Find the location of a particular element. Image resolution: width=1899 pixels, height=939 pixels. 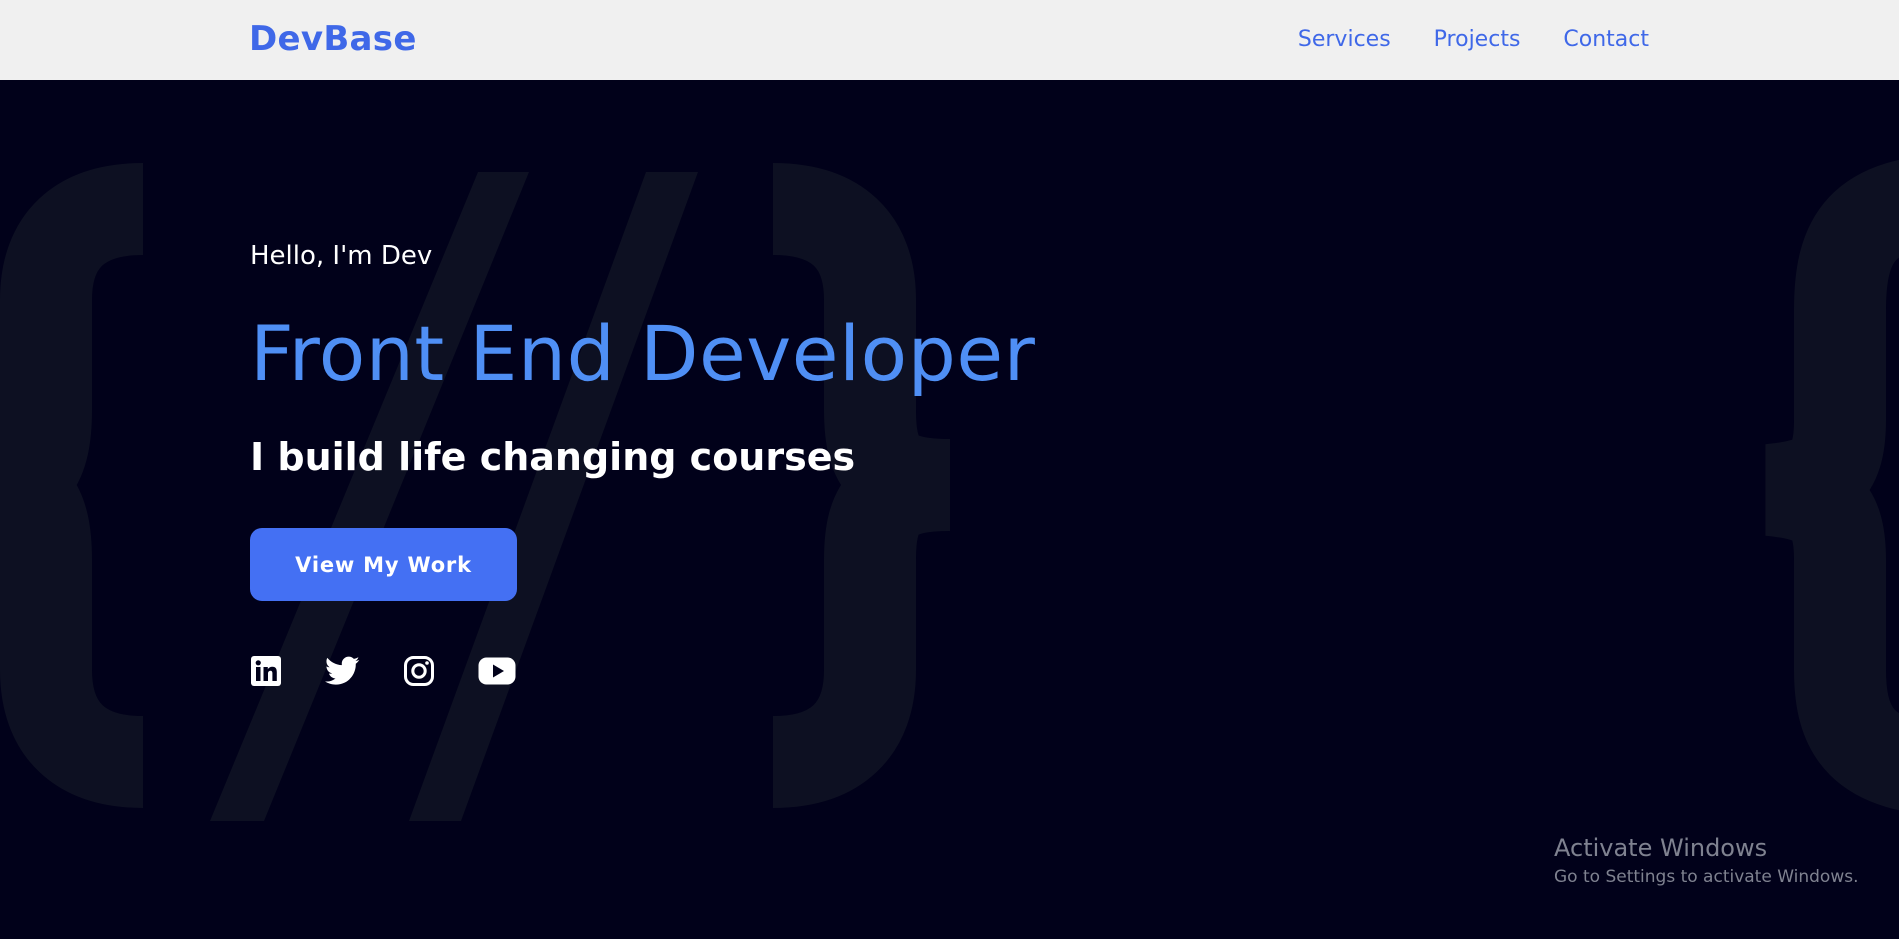

hero-tagline: I build life changing courses is located at coordinates (553, 457).